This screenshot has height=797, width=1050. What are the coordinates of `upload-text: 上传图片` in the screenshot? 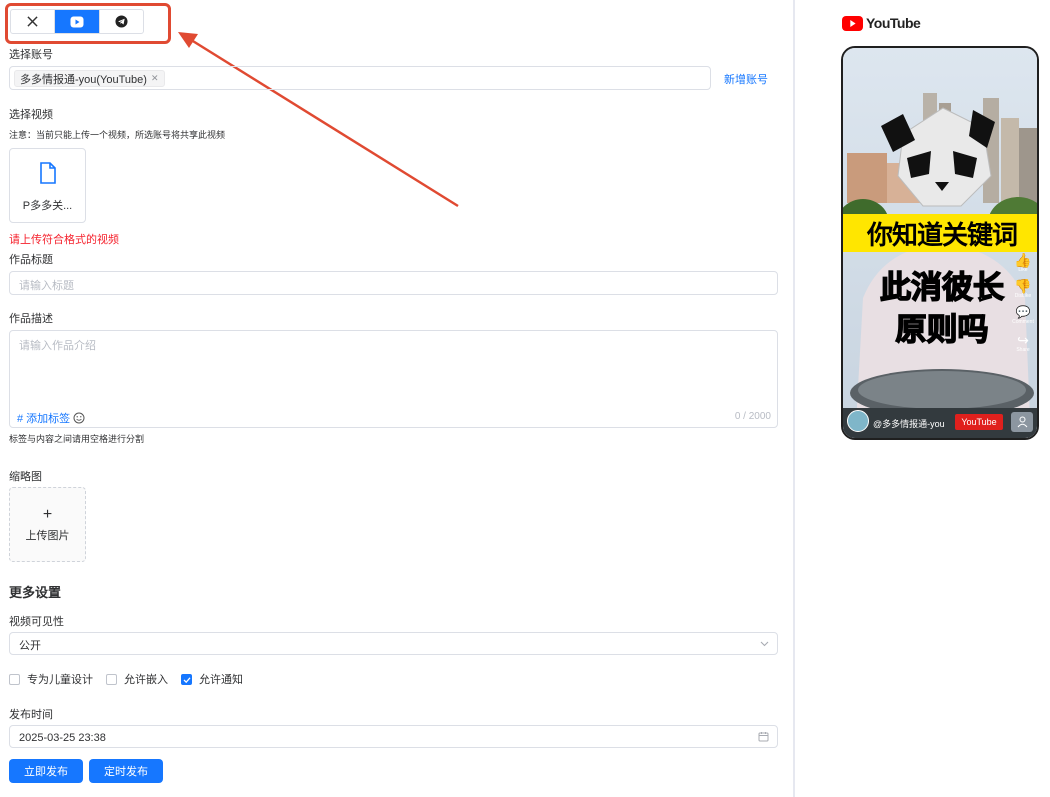 It's located at (47, 536).